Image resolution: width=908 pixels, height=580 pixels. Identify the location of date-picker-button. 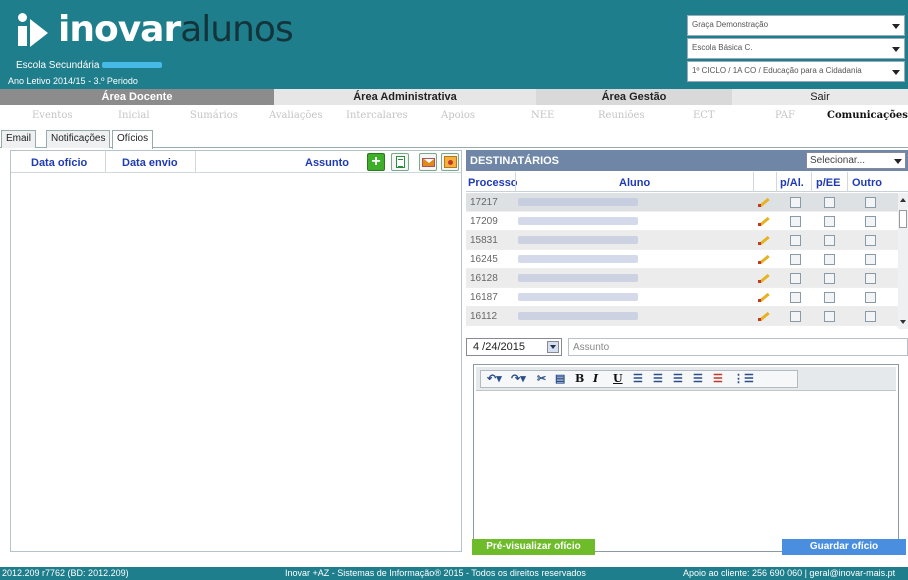
(553, 347).